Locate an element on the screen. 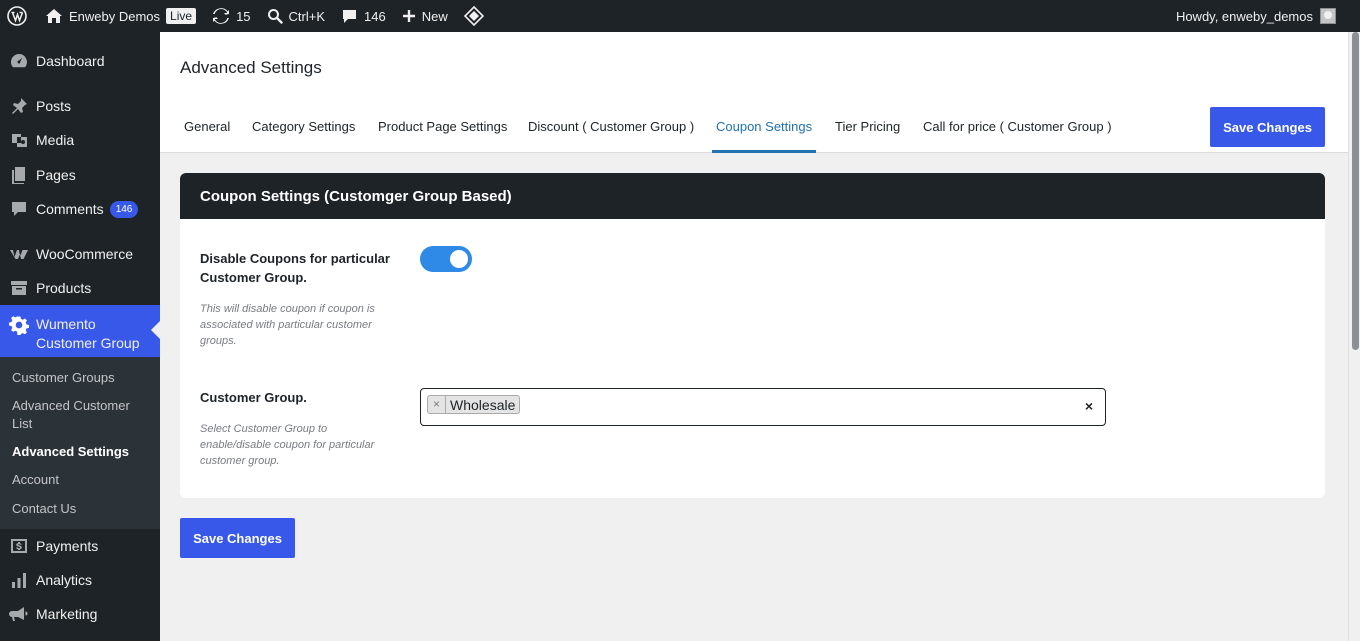 The image size is (1360, 641). payments-icon is located at coordinates (18, 546).